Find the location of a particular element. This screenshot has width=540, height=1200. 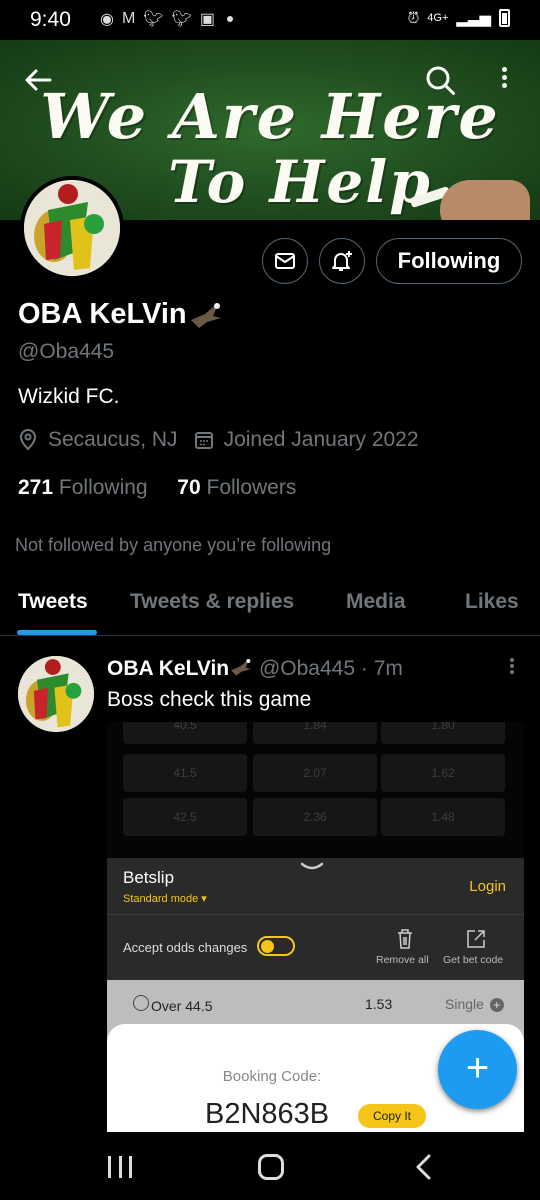

odds-cell: 1.48 is located at coordinates (443, 817).